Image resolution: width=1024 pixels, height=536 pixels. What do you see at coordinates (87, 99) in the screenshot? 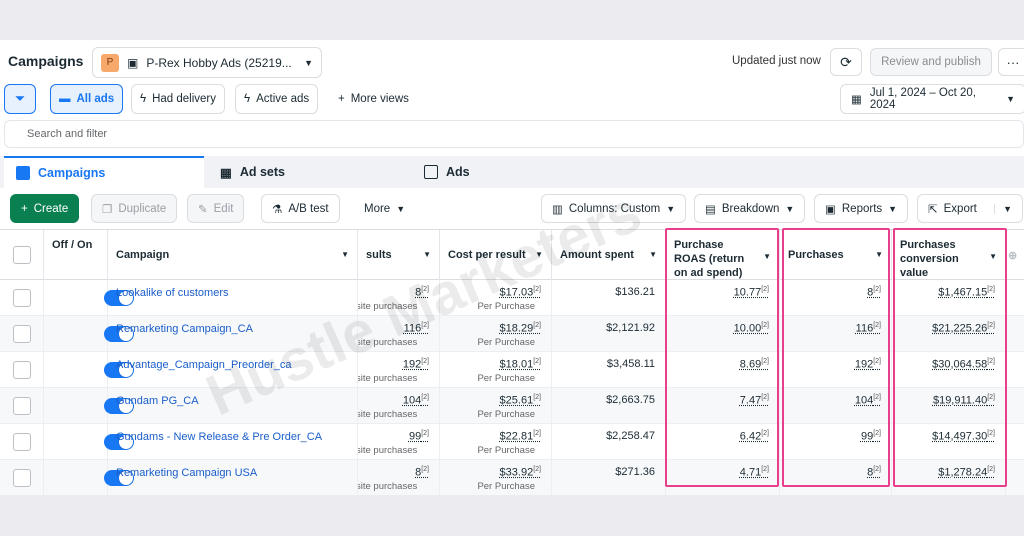
I see `all-ads-button: ▬ All ads` at bounding box center [87, 99].